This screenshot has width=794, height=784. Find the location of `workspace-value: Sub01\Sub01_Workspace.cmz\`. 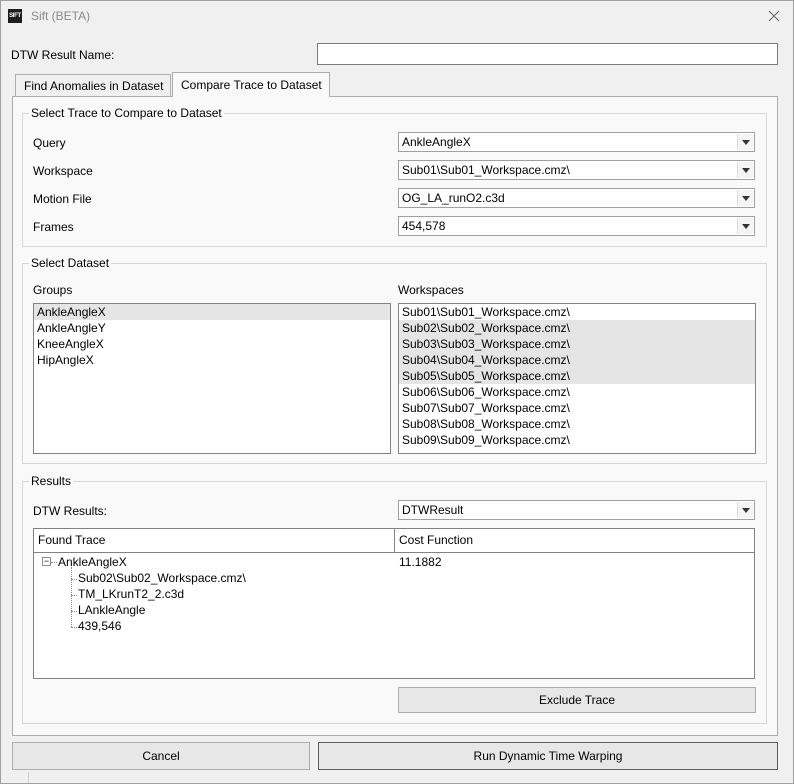

workspace-value: Sub01\Sub01_Workspace.cmz\ is located at coordinates (486, 170).